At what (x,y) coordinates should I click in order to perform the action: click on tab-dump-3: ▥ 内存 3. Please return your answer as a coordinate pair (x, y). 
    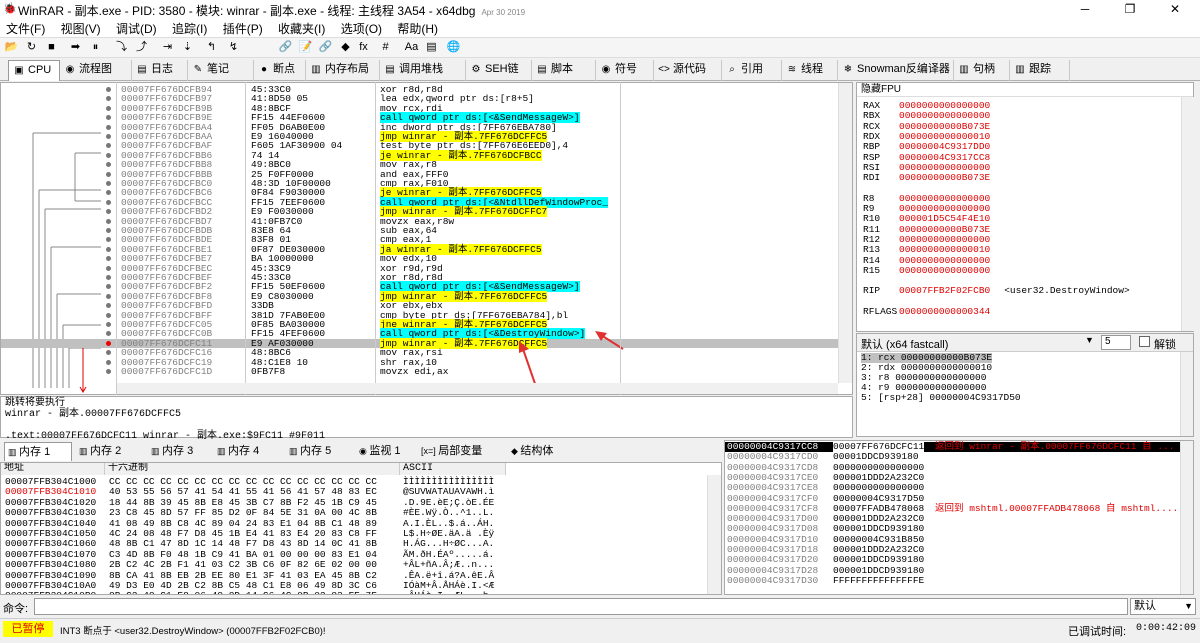
    Looking at the image, I should click on (179, 451).